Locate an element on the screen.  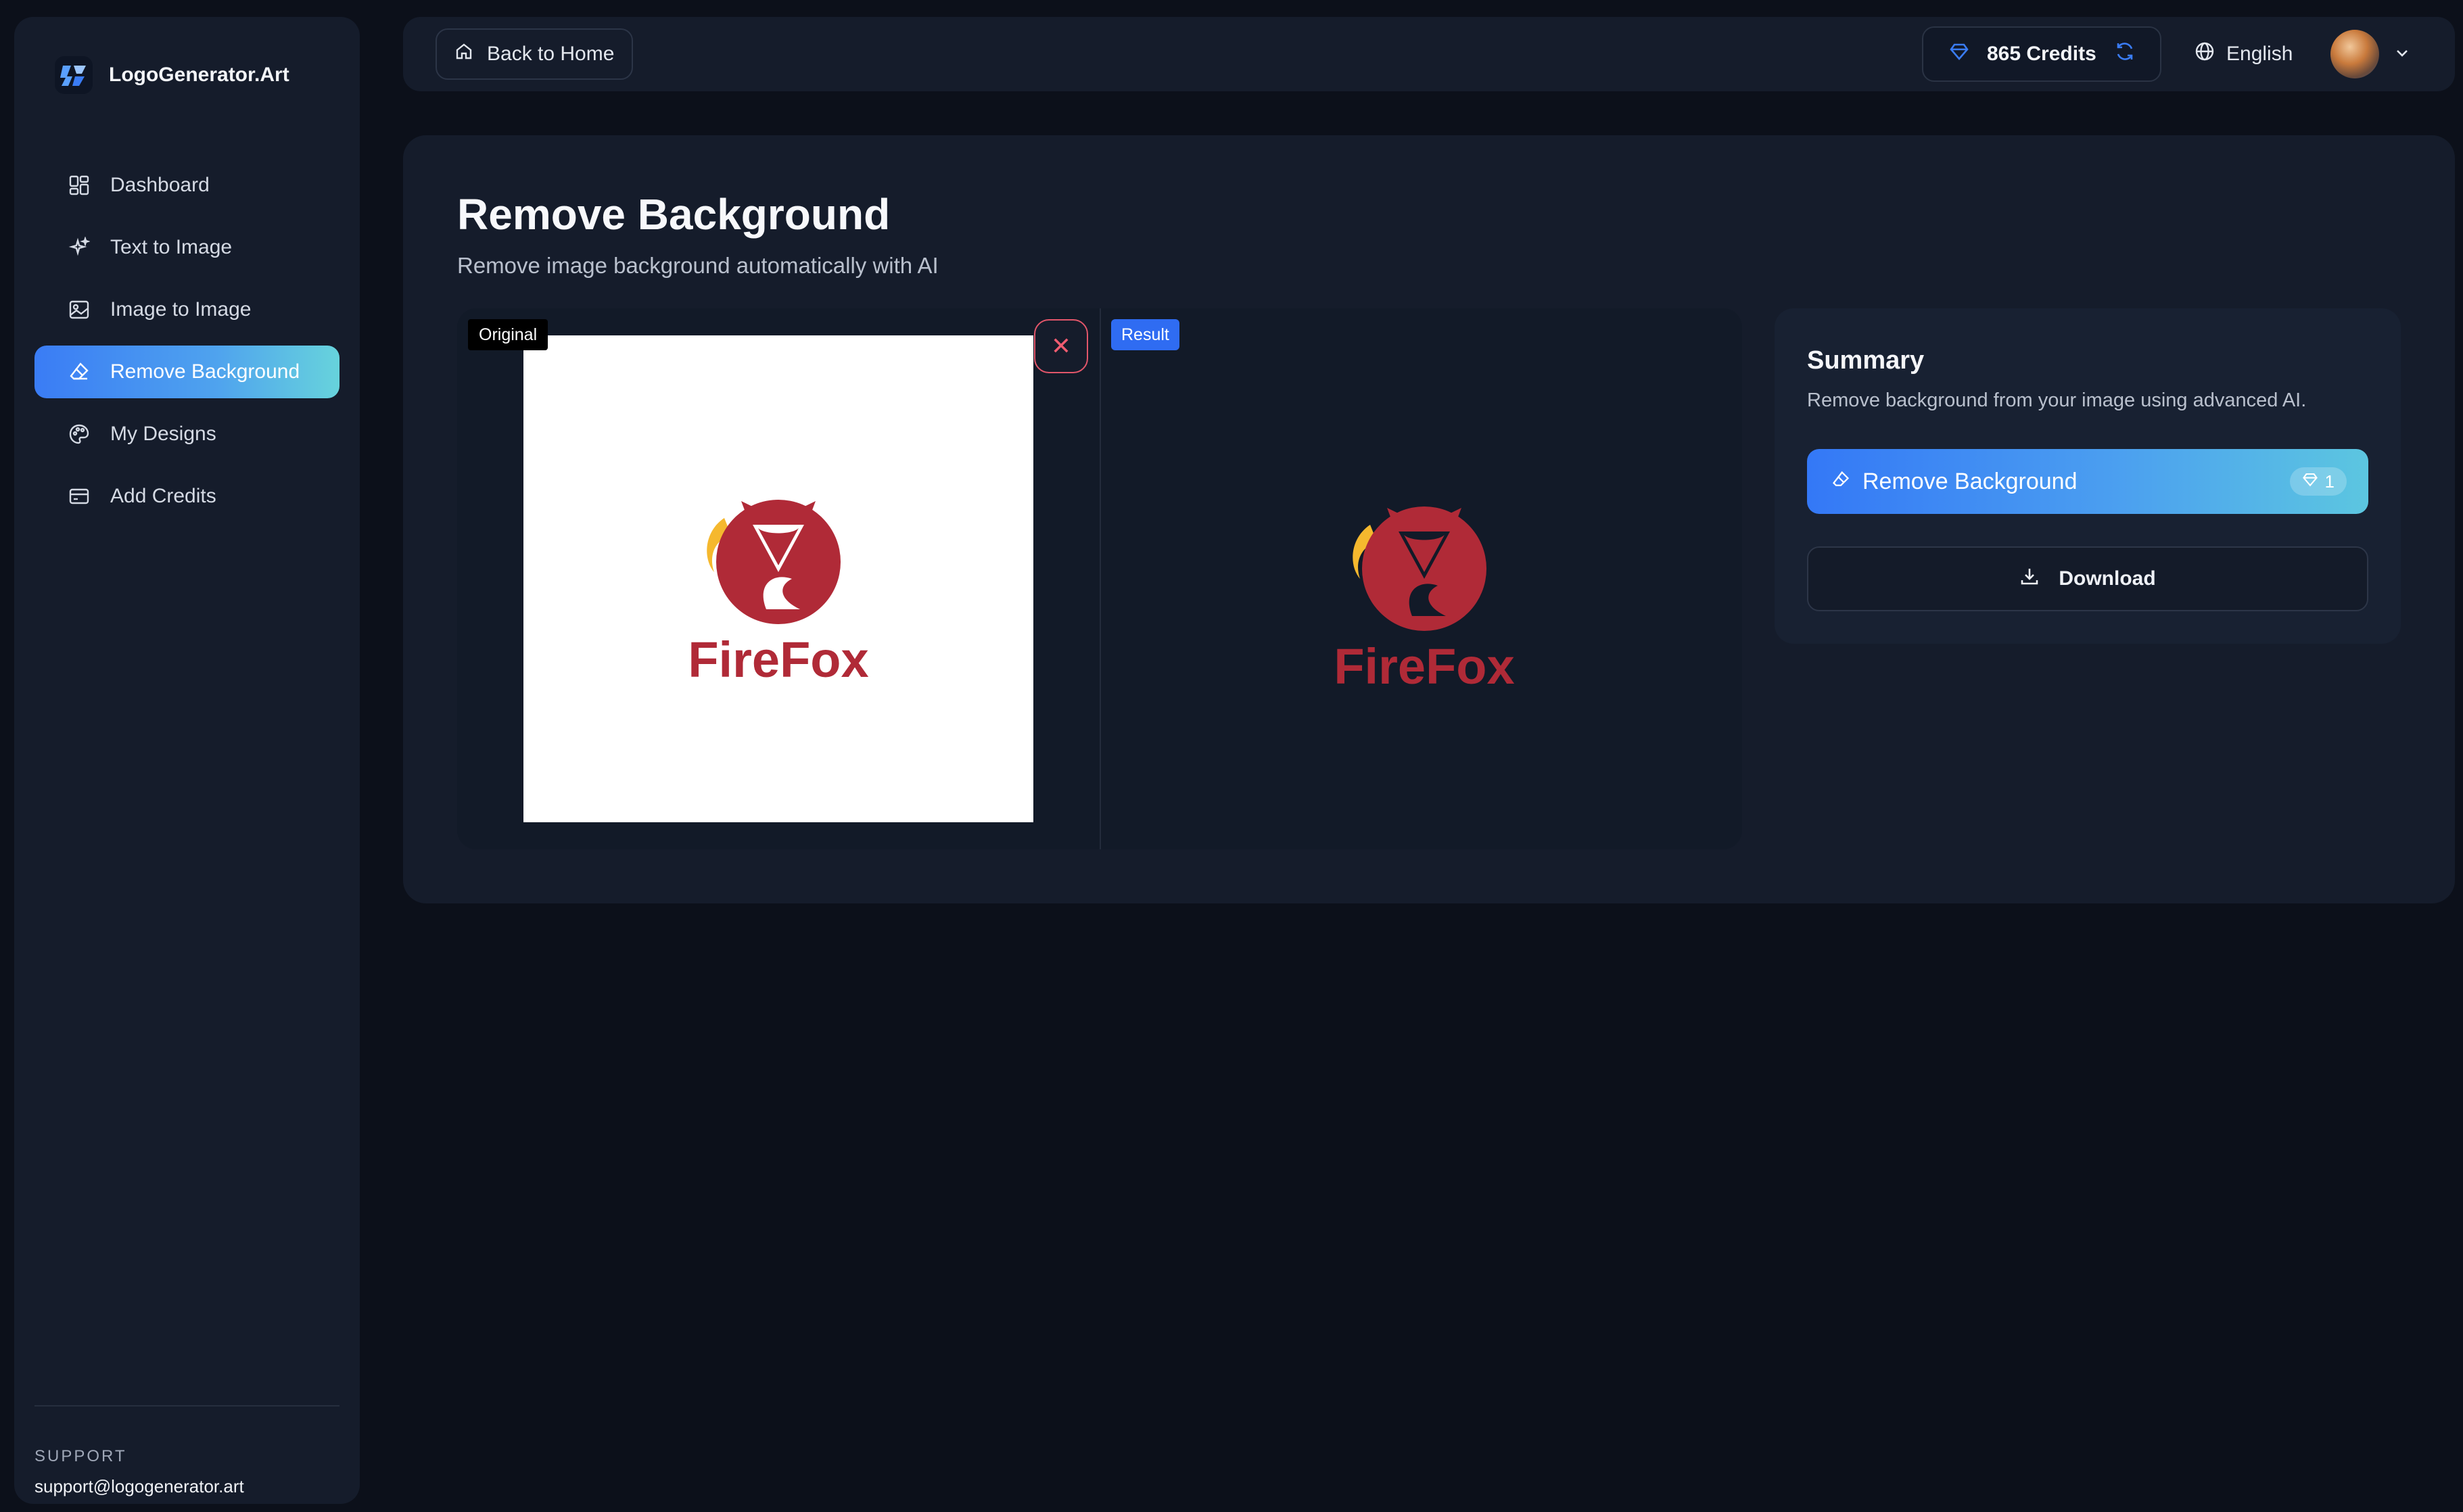
credits-display: 865 Credits is located at coordinates (2041, 54).